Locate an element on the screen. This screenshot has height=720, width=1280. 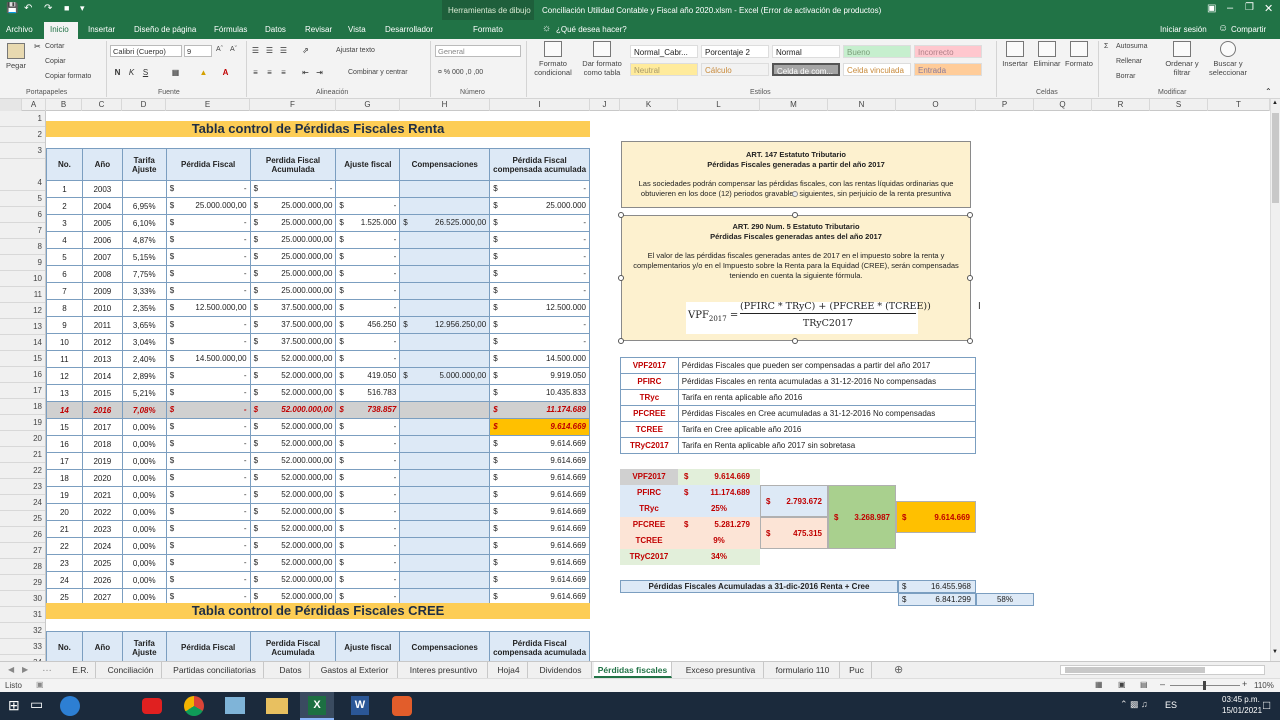
number-format-select: General is located at coordinates (478, 51).